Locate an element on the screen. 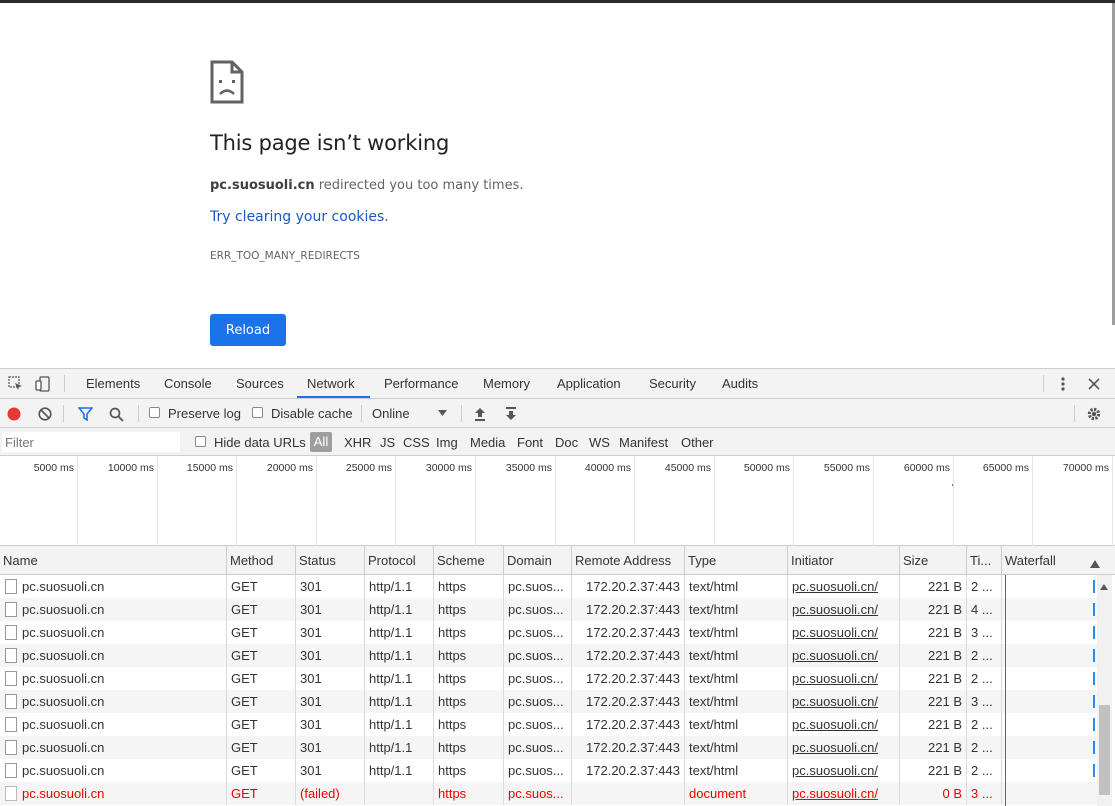 The height and width of the screenshot is (806, 1115). filter-input is located at coordinates (91, 442).